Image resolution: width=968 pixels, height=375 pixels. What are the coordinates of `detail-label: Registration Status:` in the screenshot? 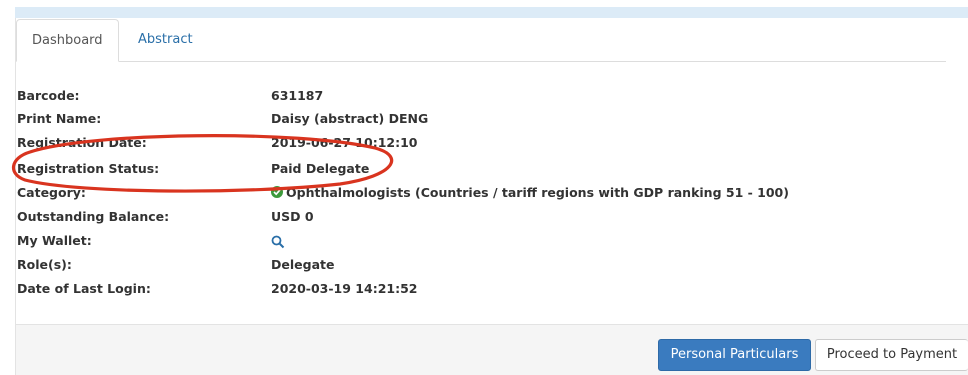 It's located at (88, 168).